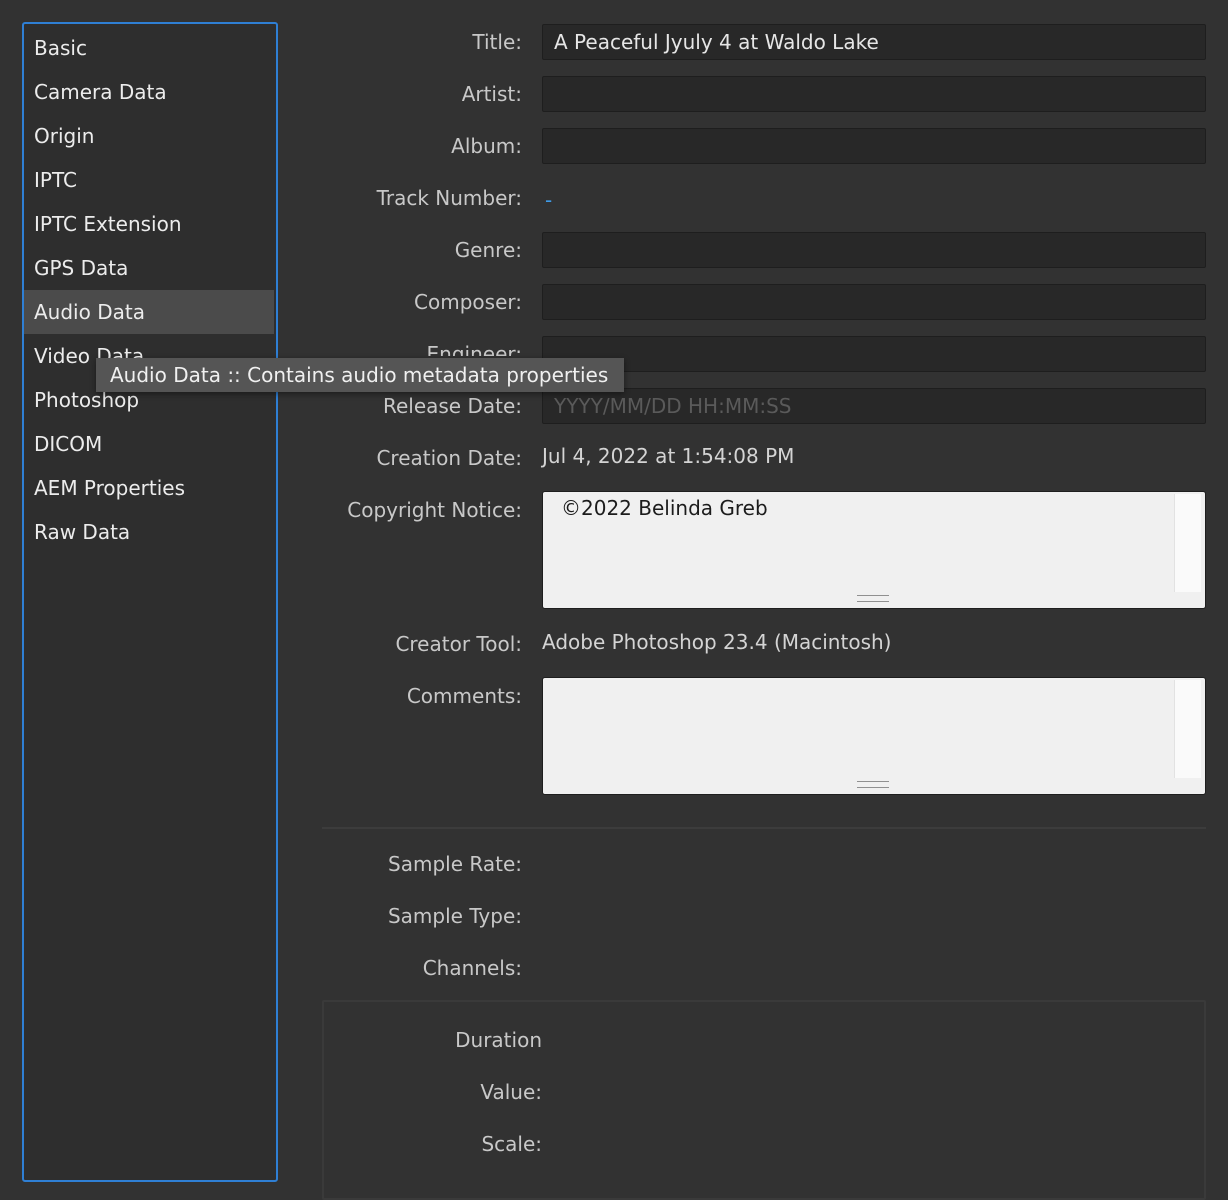 The height and width of the screenshot is (1200, 1228). I want to click on comments-scrollbar, so click(1187, 729).